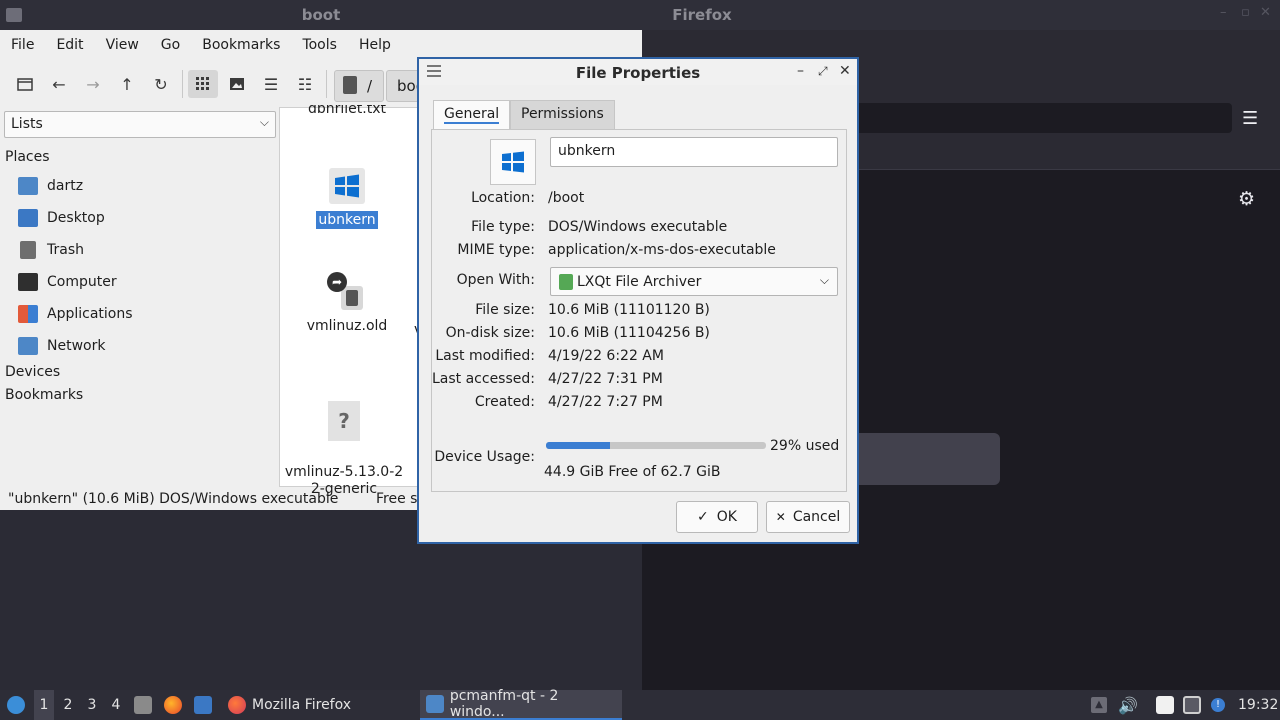 This screenshot has height=720, width=1280. What do you see at coordinates (76, 346) in the screenshot?
I see `sidebar-item-label: Network` at bounding box center [76, 346].